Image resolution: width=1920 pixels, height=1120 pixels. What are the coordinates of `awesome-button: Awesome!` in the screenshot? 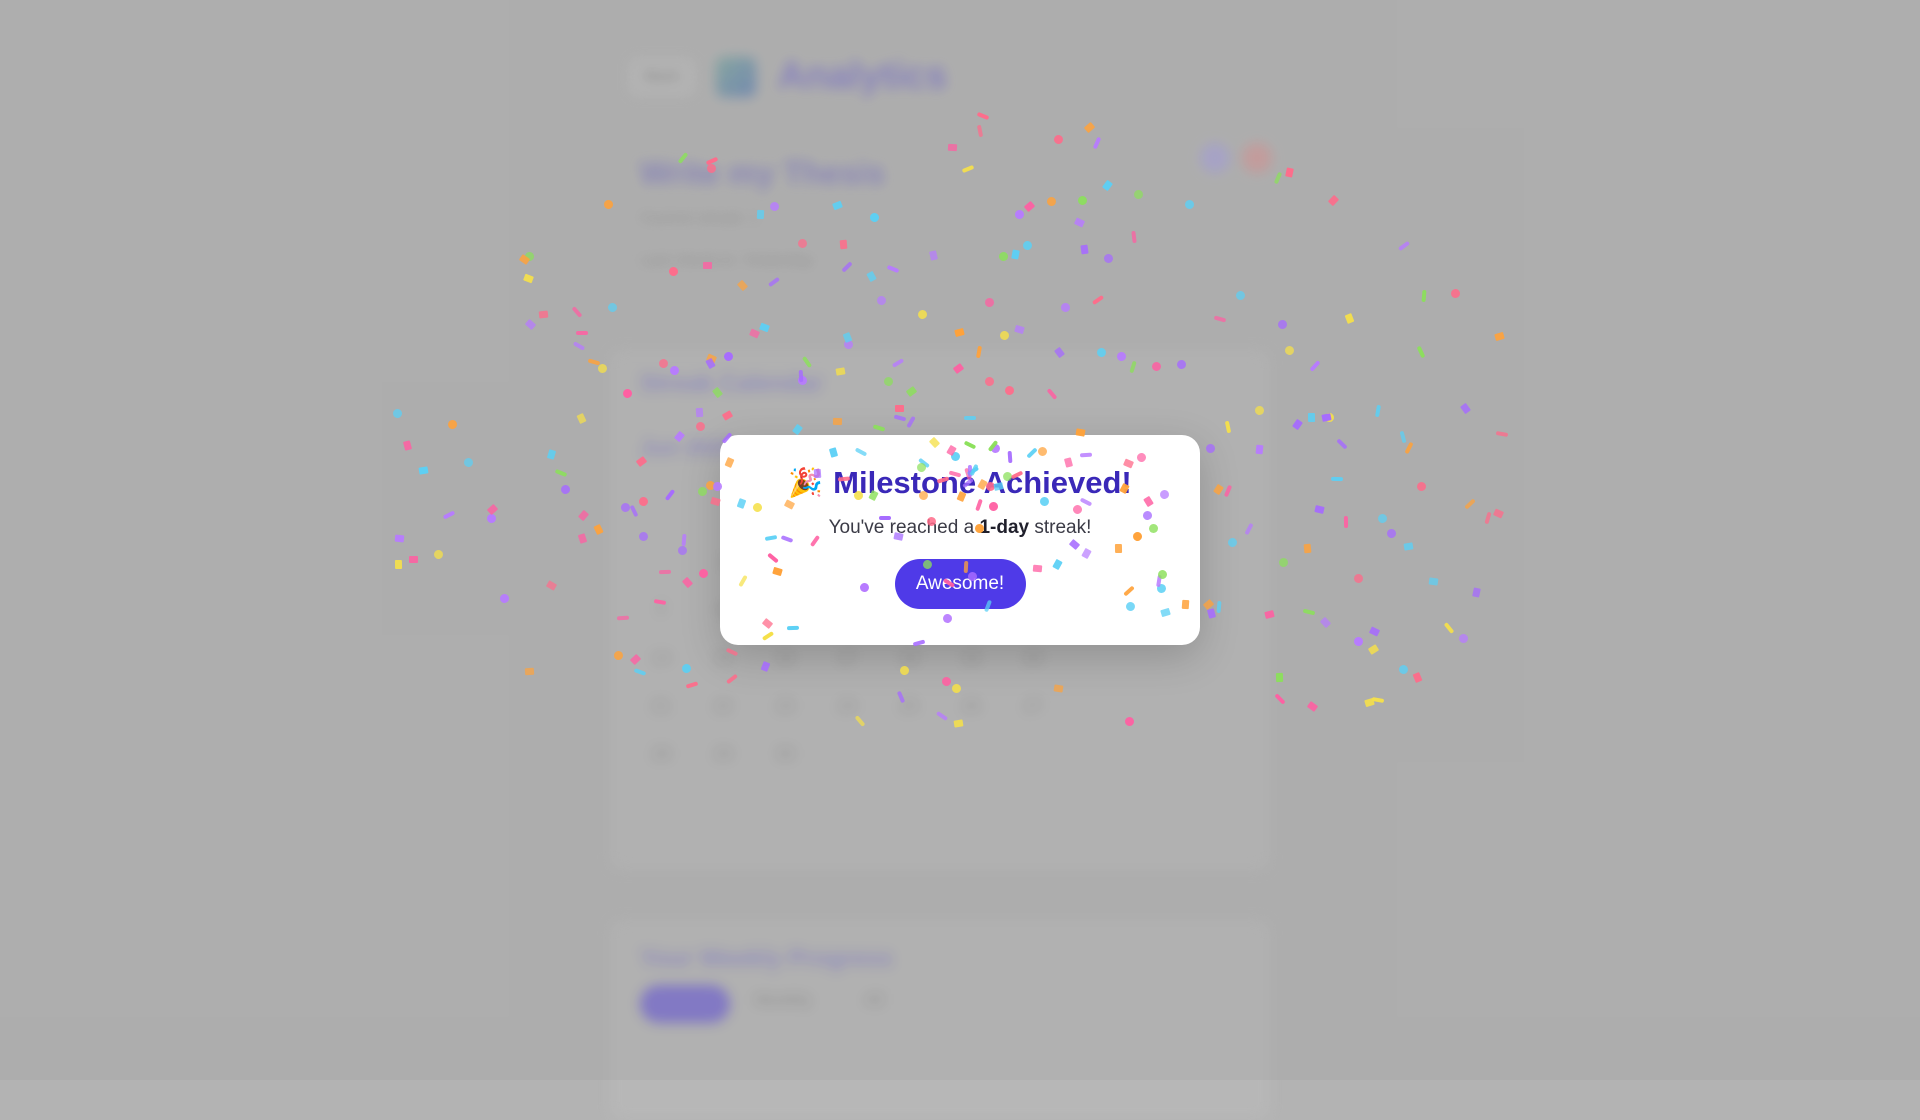 It's located at (960, 584).